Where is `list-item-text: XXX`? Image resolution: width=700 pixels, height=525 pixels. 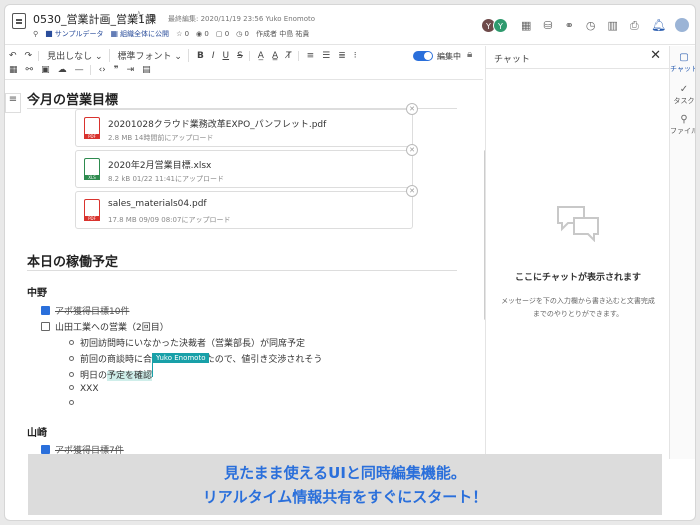
list-item-text: XXX is located at coordinates (89, 389).